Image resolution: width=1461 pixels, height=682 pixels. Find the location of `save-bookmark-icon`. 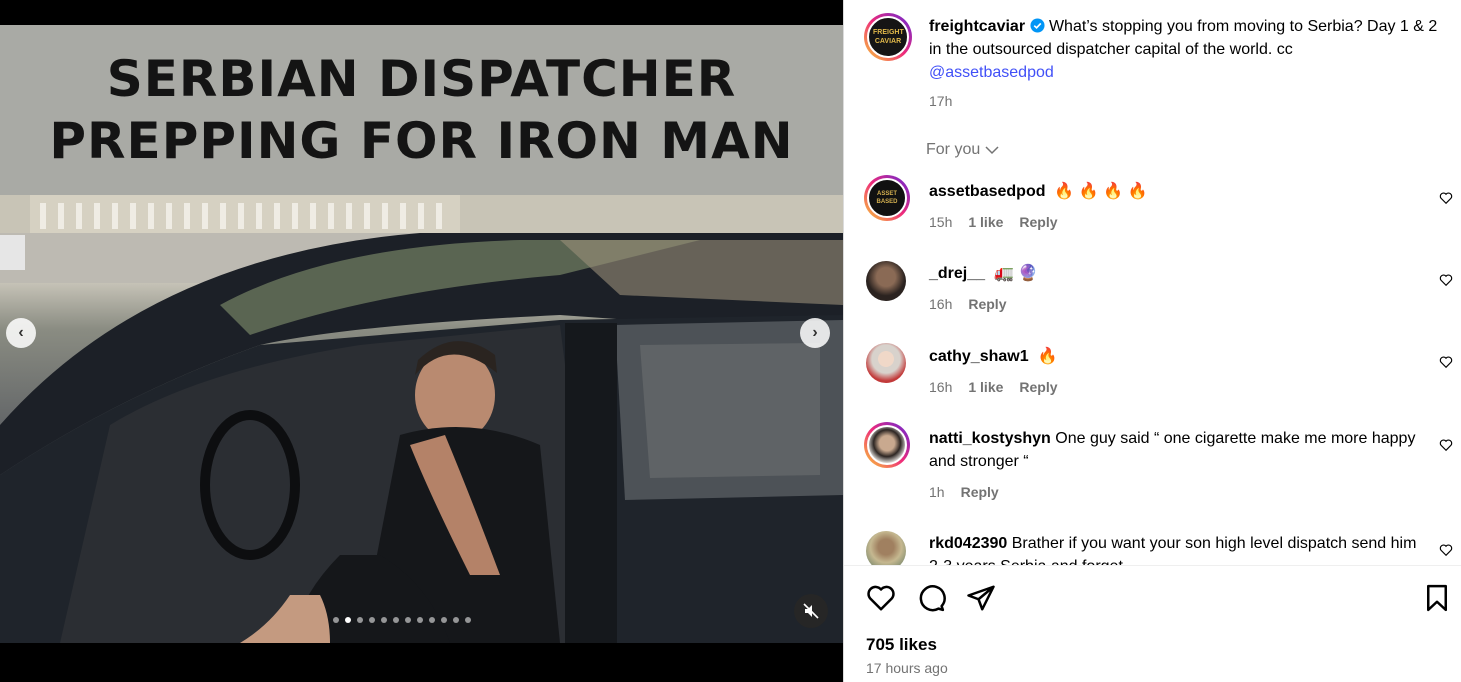

save-bookmark-icon is located at coordinates (1437, 598).